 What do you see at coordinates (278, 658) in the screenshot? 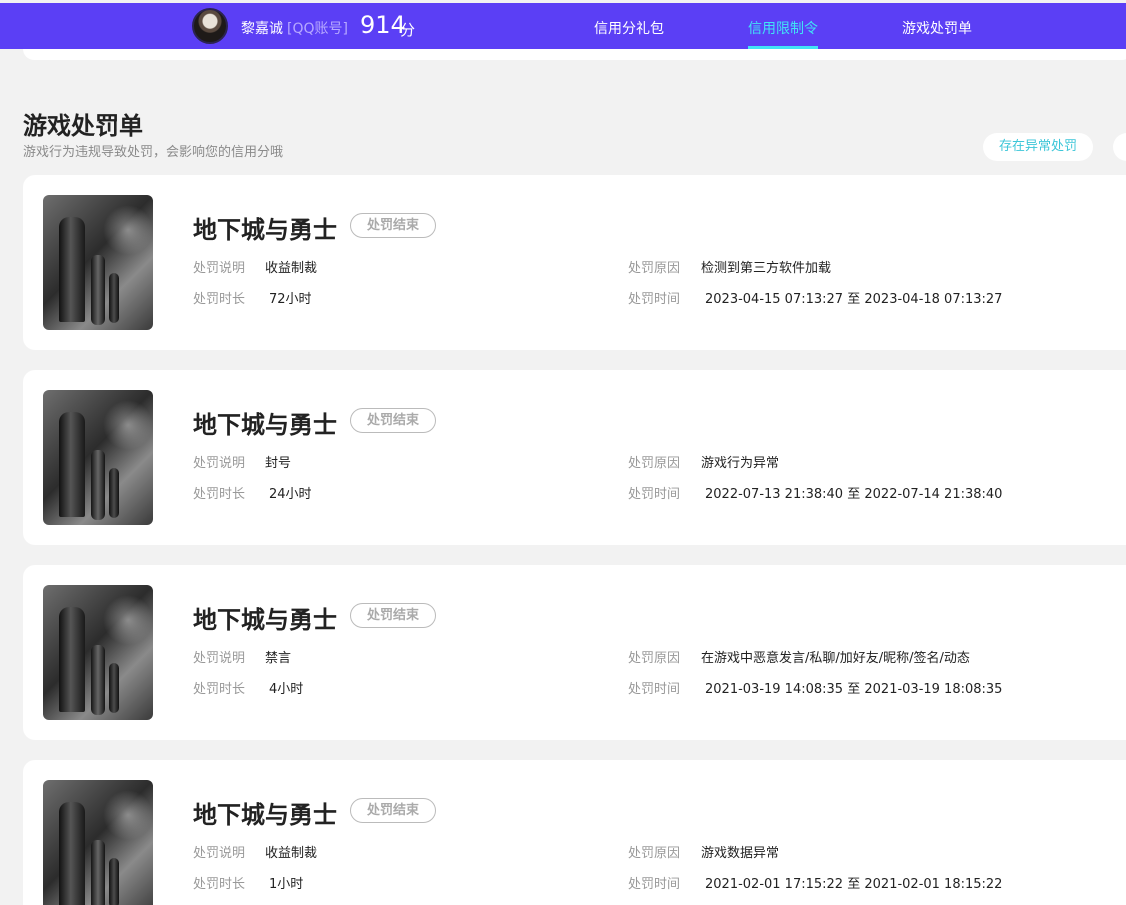
I see `penalty-desc-value: 禁言` at bounding box center [278, 658].